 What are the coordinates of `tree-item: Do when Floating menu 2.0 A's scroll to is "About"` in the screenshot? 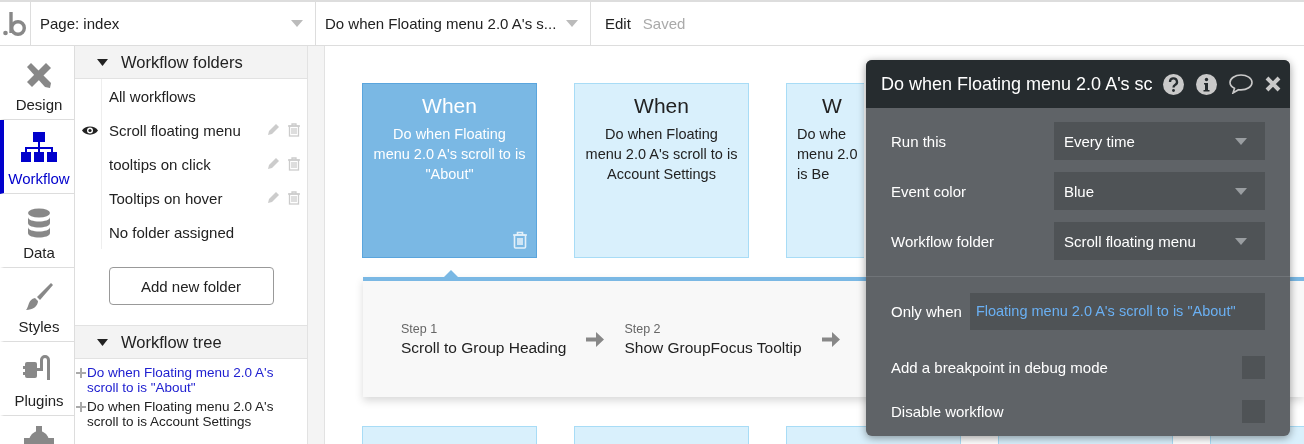 It's located at (182, 380).